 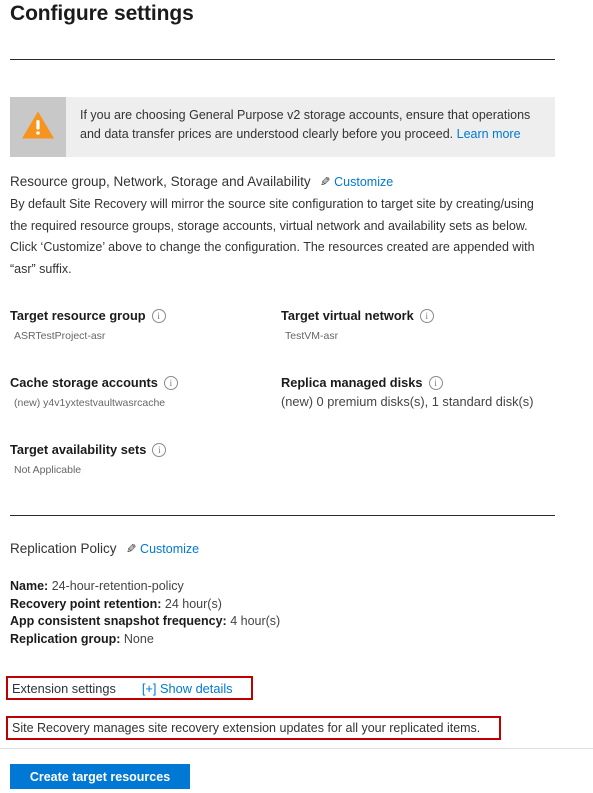 What do you see at coordinates (255, 621) in the screenshot?
I see `policy-field-value: 4 hour(s)` at bounding box center [255, 621].